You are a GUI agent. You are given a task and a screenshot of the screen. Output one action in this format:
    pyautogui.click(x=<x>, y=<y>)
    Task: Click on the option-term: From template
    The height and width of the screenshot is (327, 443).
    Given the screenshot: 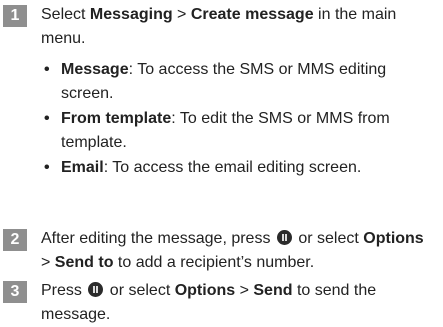 What is the action you would take?
    pyautogui.click(x=116, y=118)
    